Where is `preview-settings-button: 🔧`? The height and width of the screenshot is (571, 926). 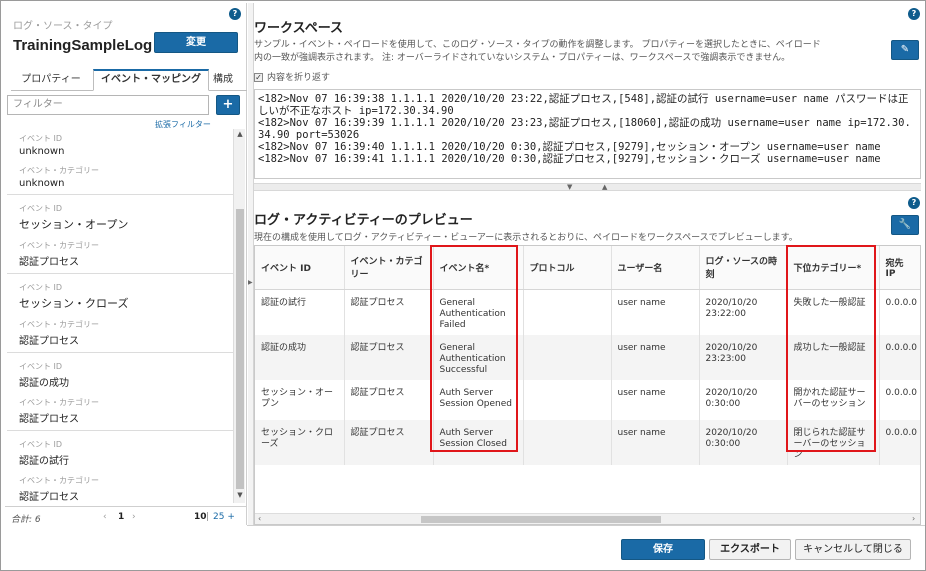
preview-settings-button: 🔧 is located at coordinates (905, 225).